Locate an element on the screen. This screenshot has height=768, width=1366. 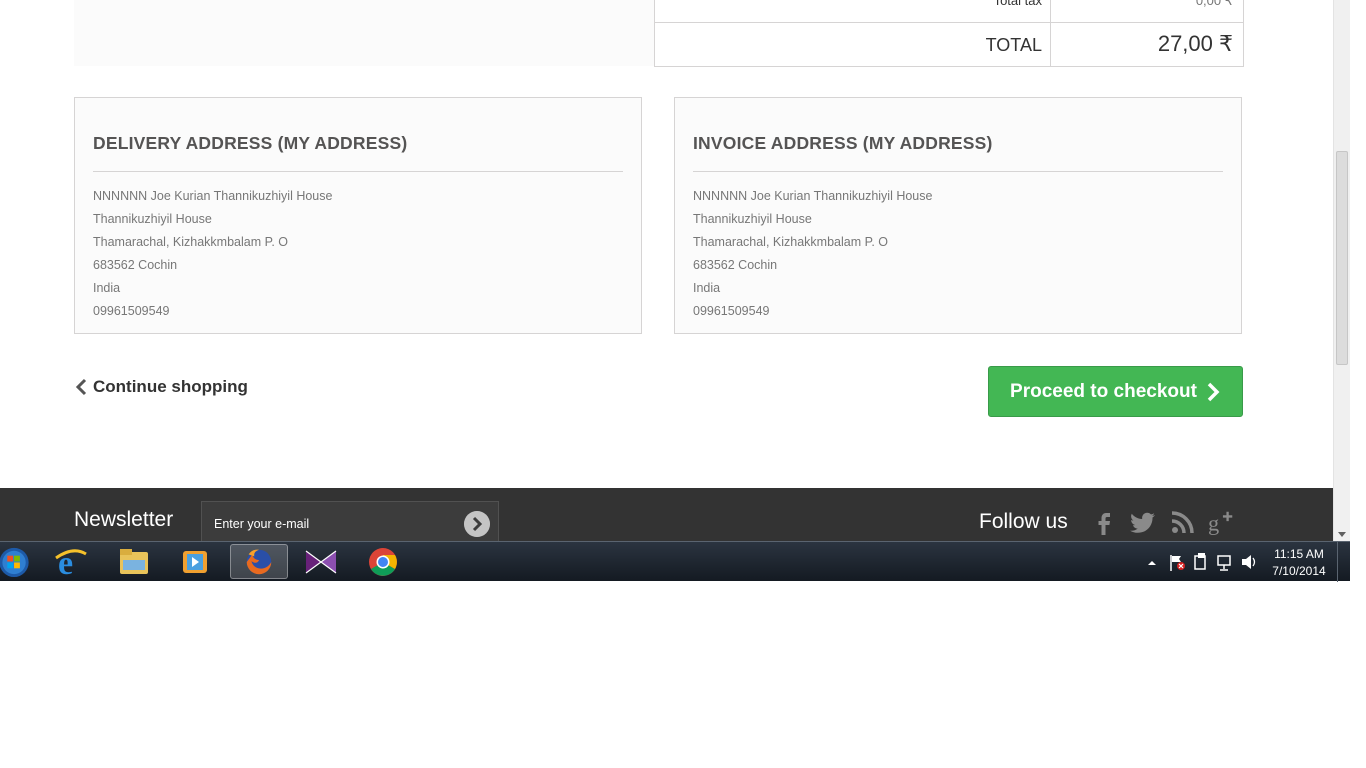
start-orb-icon is located at coordinates (16, 561).